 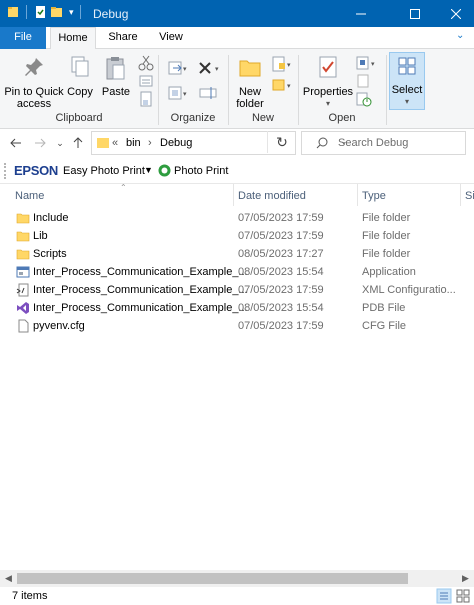 What do you see at coordinates (250, 68) in the screenshot?
I see `new-folder-icon` at bounding box center [250, 68].